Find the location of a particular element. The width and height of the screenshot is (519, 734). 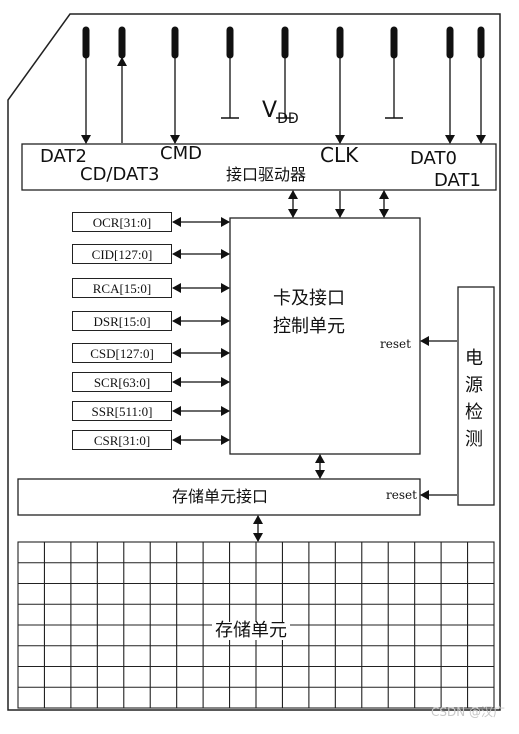

power-detect-box is located at coordinates (476, 396).